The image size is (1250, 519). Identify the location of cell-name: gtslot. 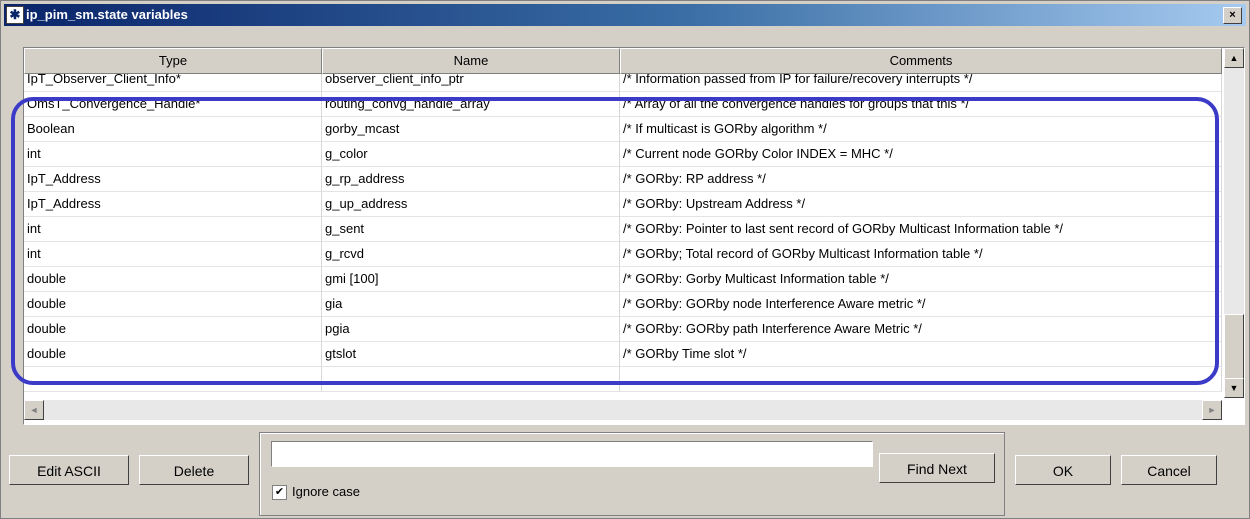
(471, 353).